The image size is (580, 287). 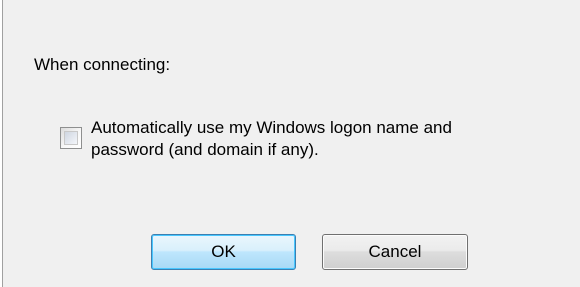 What do you see at coordinates (223, 252) in the screenshot?
I see `ok-button: OK` at bounding box center [223, 252].